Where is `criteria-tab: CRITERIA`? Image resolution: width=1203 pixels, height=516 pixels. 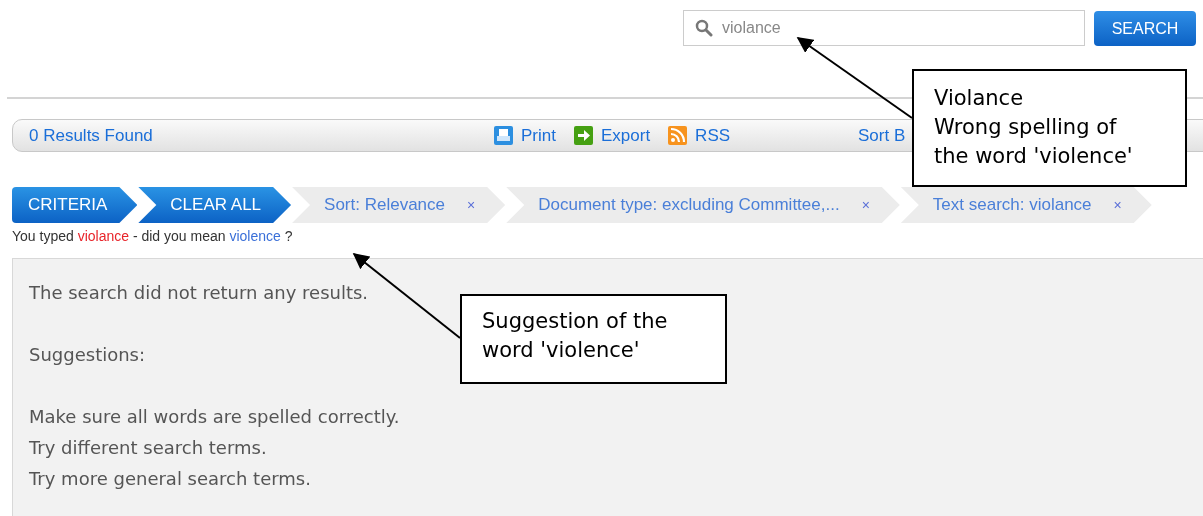
criteria-tab: CRITERIA is located at coordinates (75, 205).